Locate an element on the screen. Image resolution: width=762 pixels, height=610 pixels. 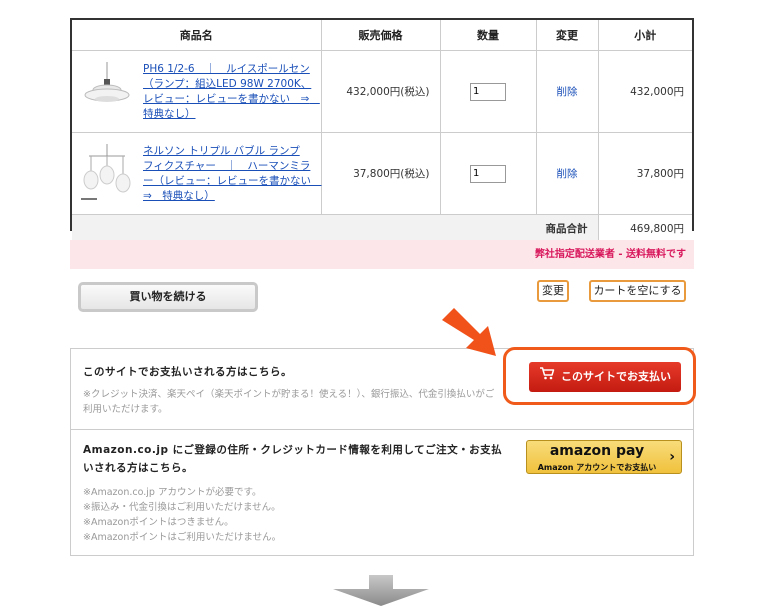
amazon-note: ※Amazon.co.jp アカウントが必要です。 is located at coordinates (172, 492).